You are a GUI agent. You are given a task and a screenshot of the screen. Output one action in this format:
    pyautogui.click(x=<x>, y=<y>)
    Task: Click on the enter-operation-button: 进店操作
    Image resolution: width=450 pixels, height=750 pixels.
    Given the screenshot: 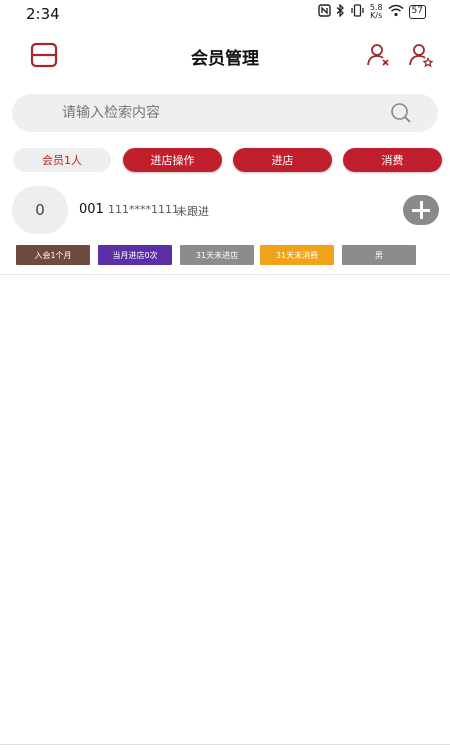 What is the action you would take?
    pyautogui.click(x=172, y=160)
    